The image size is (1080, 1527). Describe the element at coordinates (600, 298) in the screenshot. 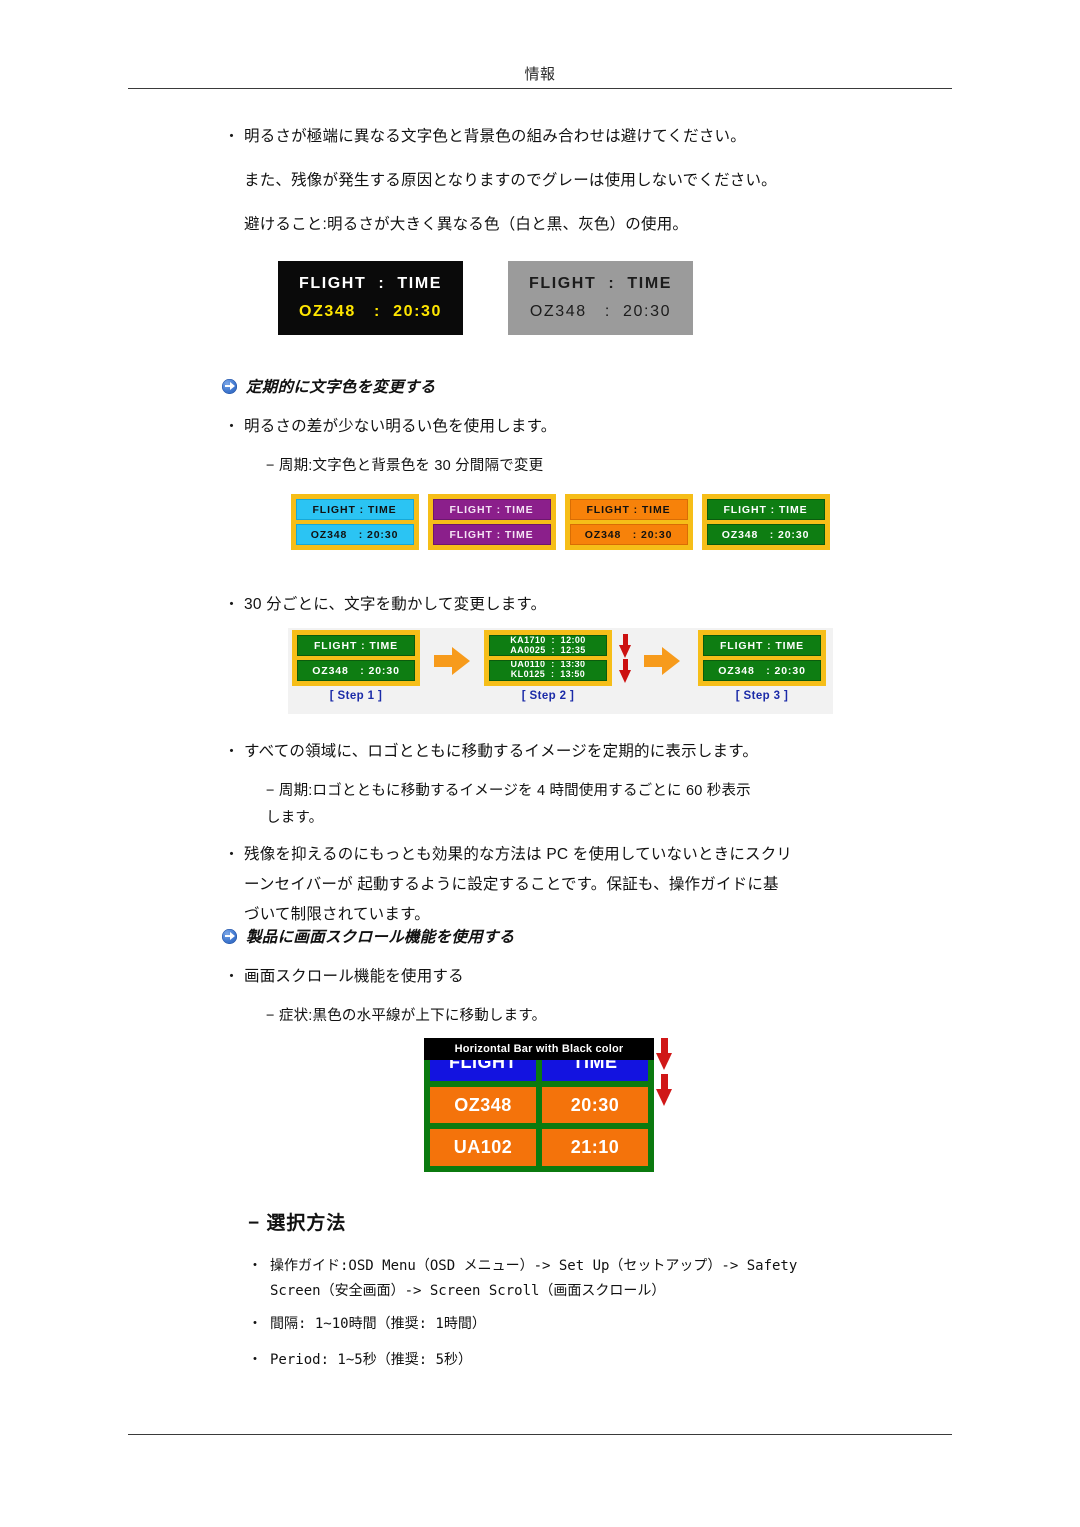

I see `flight-panel-gray: FLIGHT : TIME OZ348 : 20:30` at that location.